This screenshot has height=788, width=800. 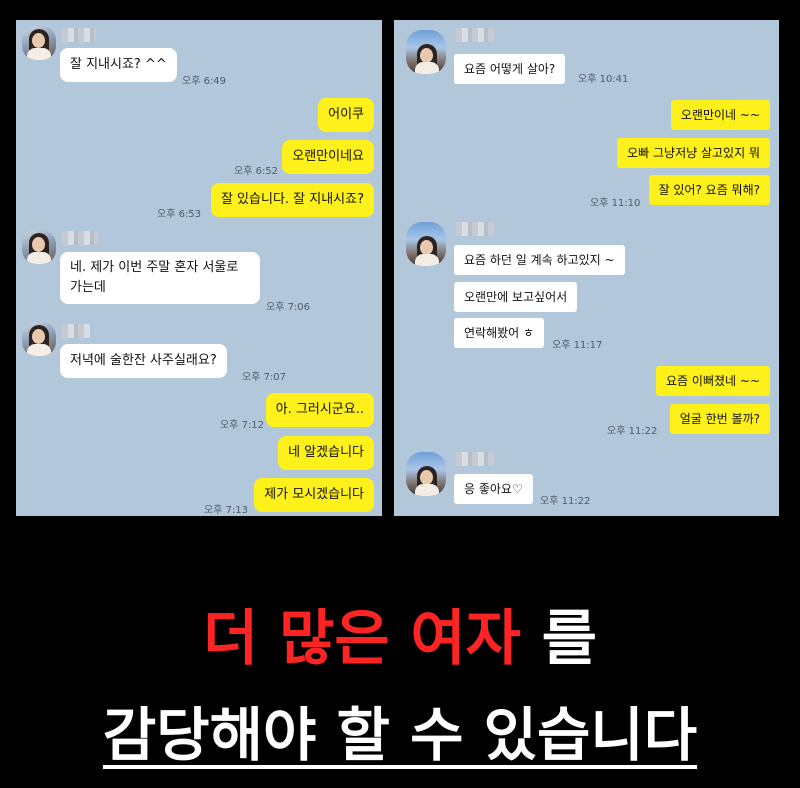 What do you see at coordinates (493, 489) in the screenshot?
I see `received-message: 응 좋아요♡` at bounding box center [493, 489].